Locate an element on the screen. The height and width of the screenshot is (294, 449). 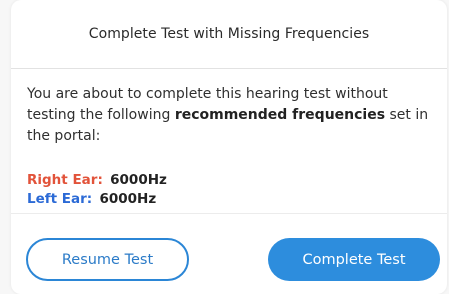
right-ear-frequency: 6000Hz is located at coordinates (138, 180).